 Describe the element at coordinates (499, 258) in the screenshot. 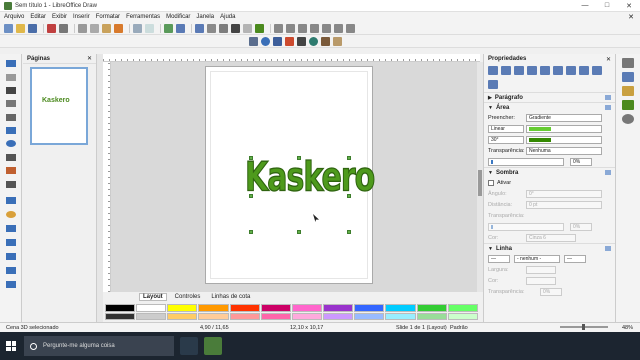

I see `line-arrow-style-select: —` at that location.